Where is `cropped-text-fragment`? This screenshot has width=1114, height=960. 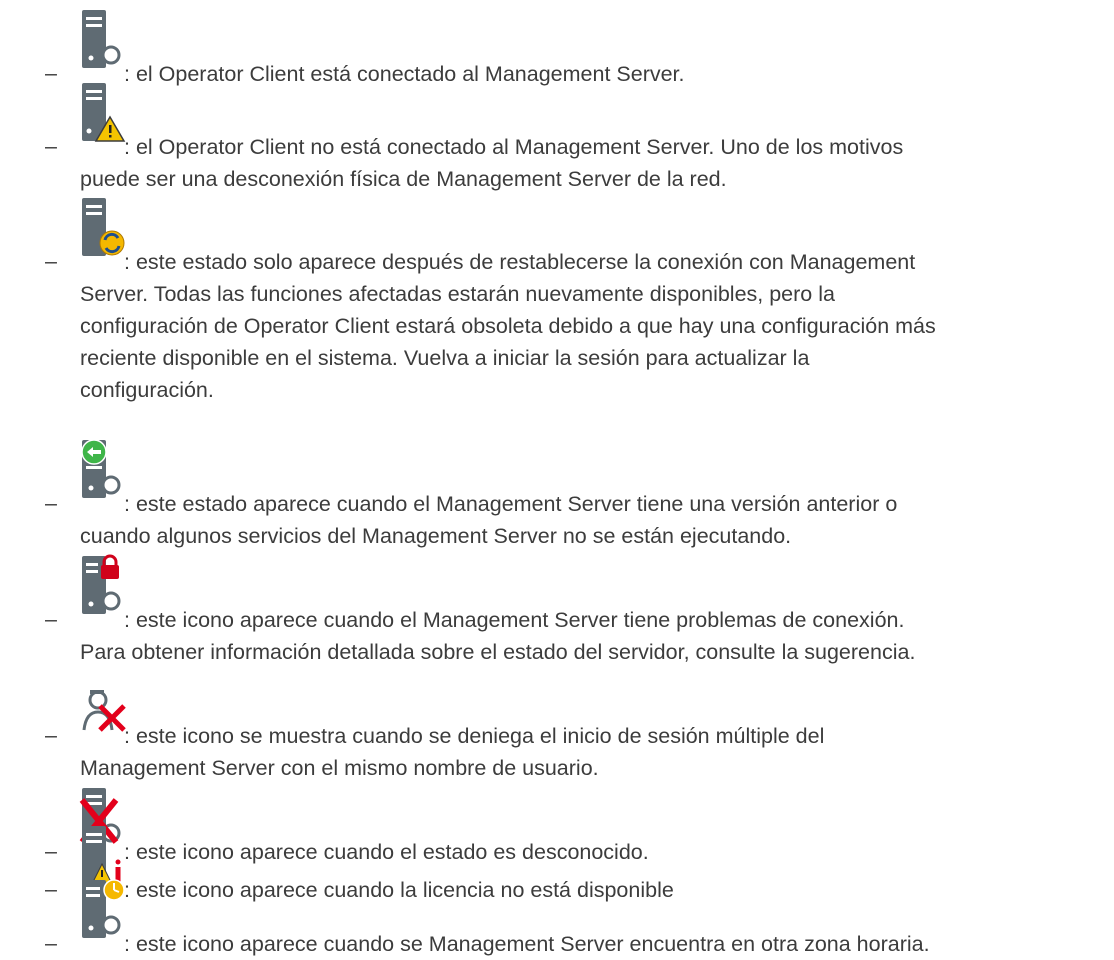
cropped-text-fragment is located at coordinates (557, 3).